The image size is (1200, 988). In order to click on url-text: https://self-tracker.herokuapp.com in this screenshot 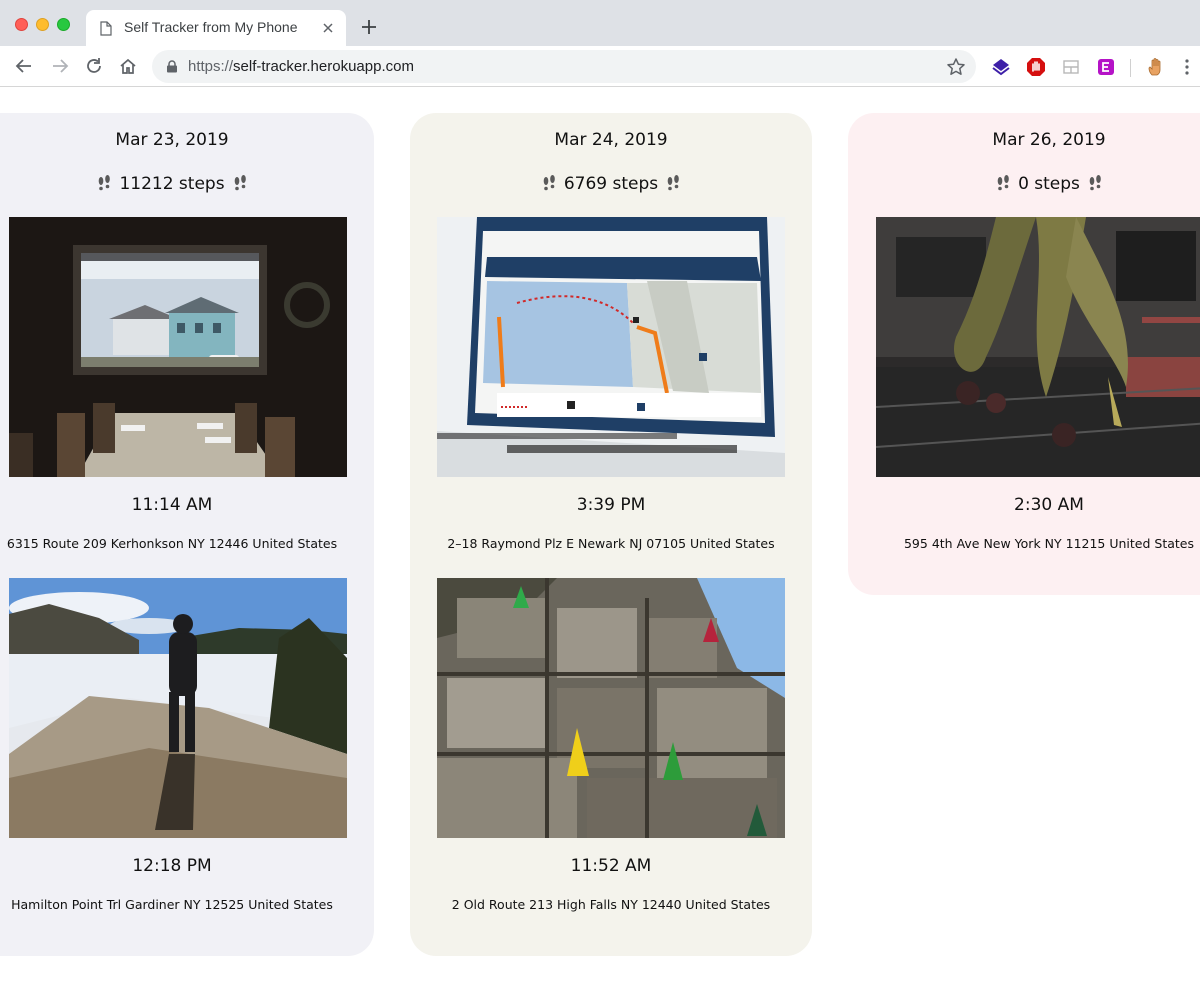, I will do `click(301, 66)`.